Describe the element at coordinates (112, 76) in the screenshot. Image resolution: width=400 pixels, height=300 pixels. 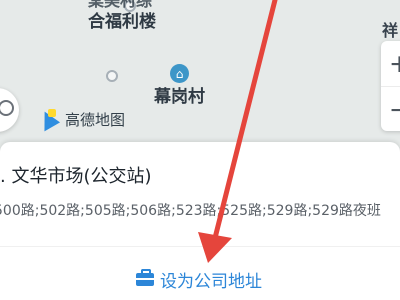
I see `map-dot` at that location.